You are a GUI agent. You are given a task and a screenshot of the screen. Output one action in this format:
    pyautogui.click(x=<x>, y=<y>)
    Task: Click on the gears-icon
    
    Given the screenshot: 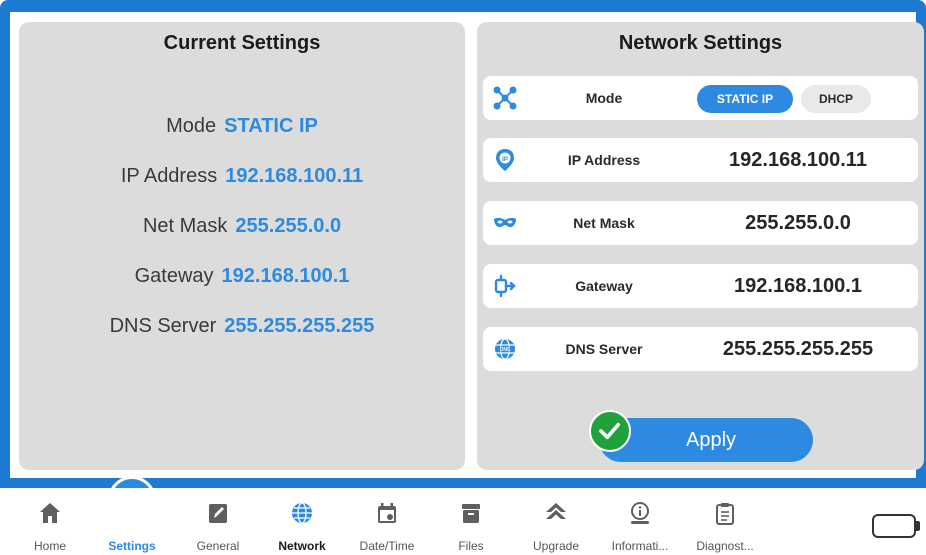 What is the action you would take?
    pyautogui.click(x=132, y=497)
    